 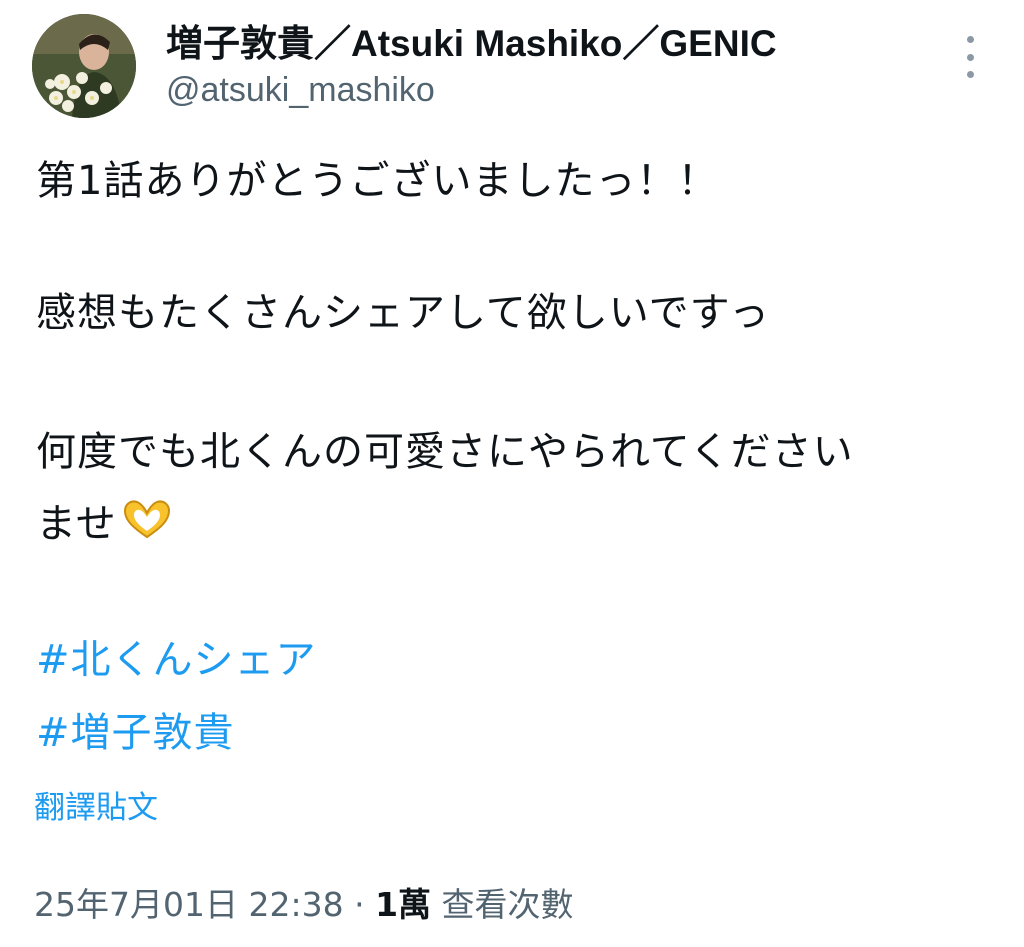 What do you see at coordinates (471, 44) in the screenshot?
I see `author-display-name: 増子敦貴／Atsuki Mashiko／GENIC` at bounding box center [471, 44].